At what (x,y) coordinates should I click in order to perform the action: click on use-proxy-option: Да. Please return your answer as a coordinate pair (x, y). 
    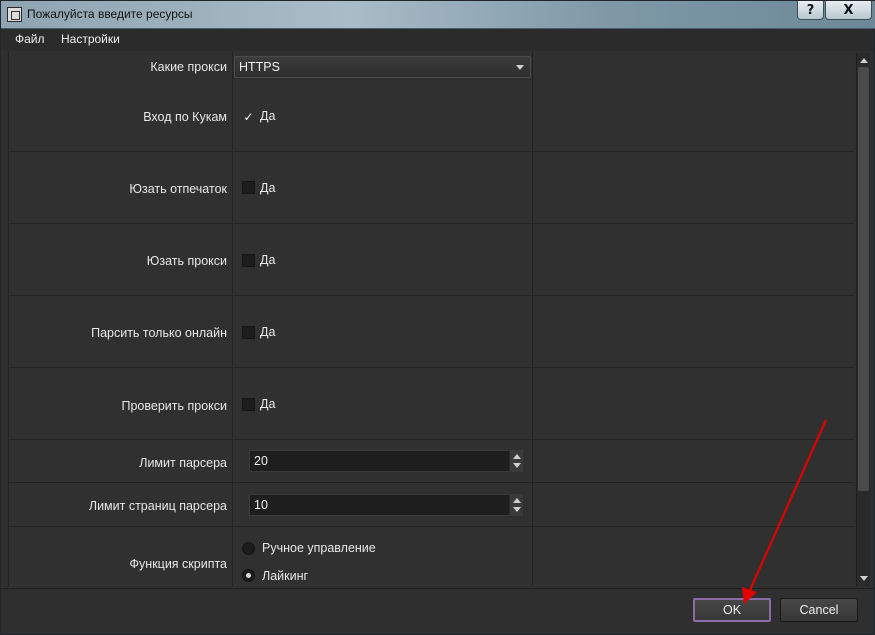
    Looking at the image, I should click on (268, 260).